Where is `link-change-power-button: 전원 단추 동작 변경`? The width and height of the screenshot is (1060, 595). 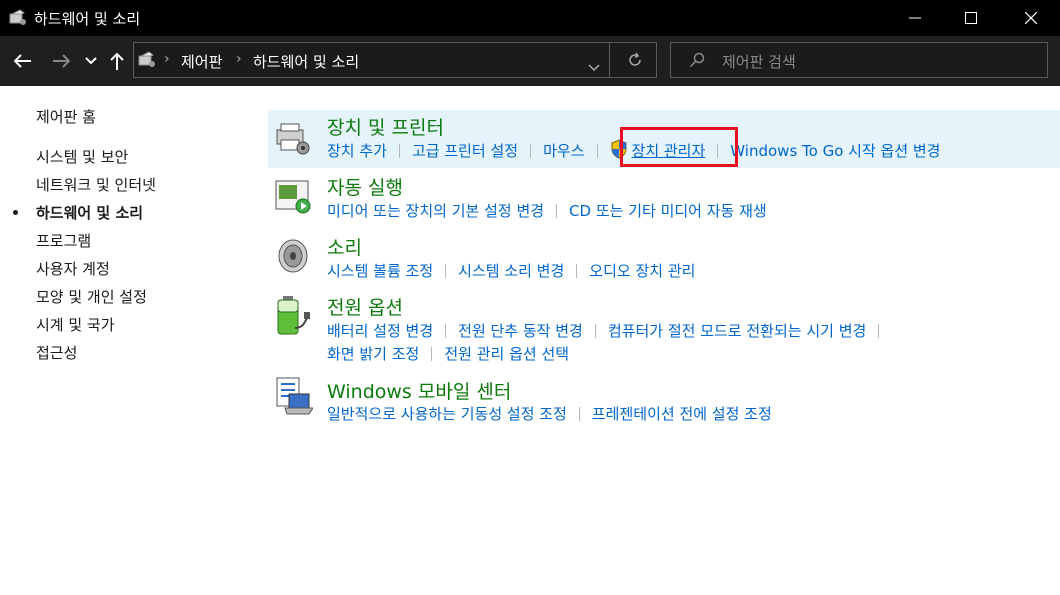 link-change-power-button: 전원 단추 동작 변경 is located at coordinates (520, 330).